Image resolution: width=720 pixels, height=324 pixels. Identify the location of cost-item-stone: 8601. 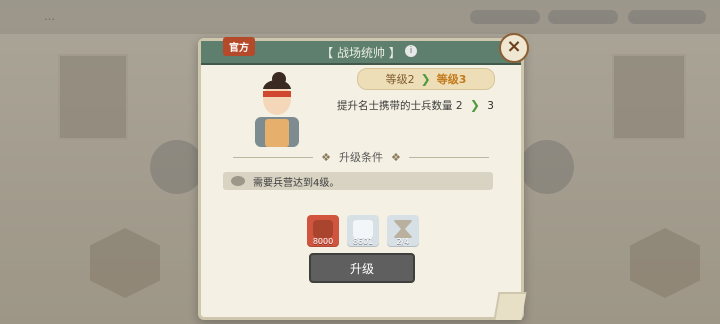
(363, 231).